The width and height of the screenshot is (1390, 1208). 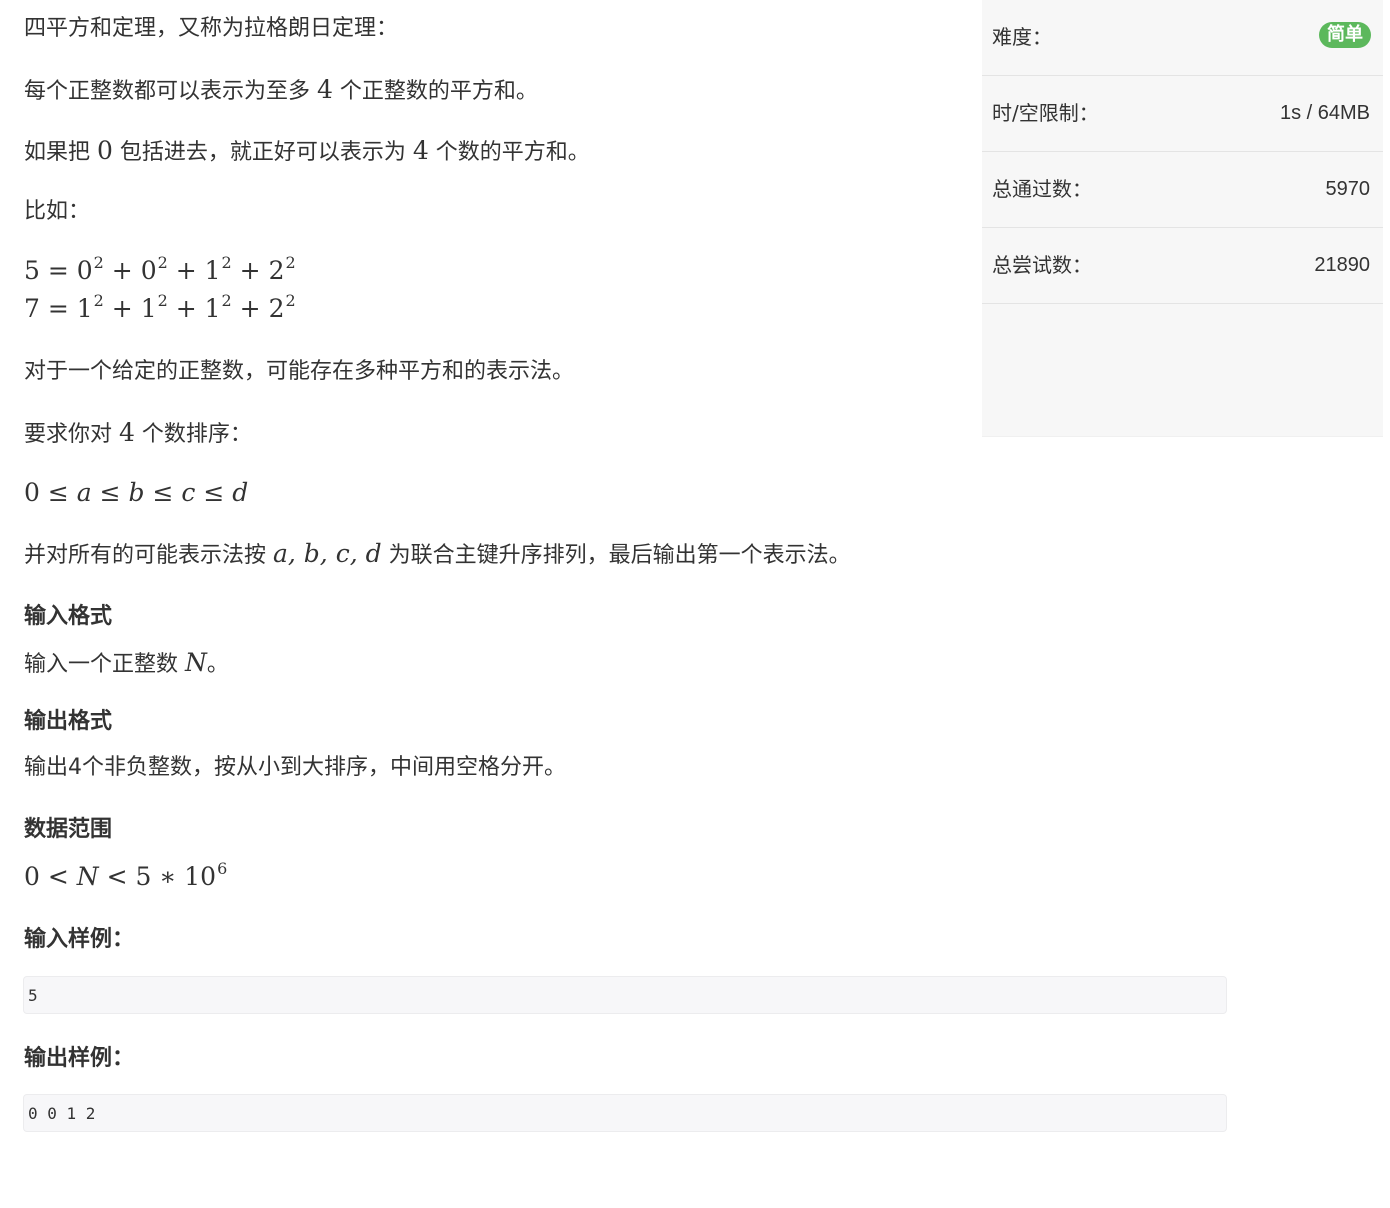 What do you see at coordinates (57, 211) in the screenshot?
I see `example-label: 比如：` at bounding box center [57, 211].